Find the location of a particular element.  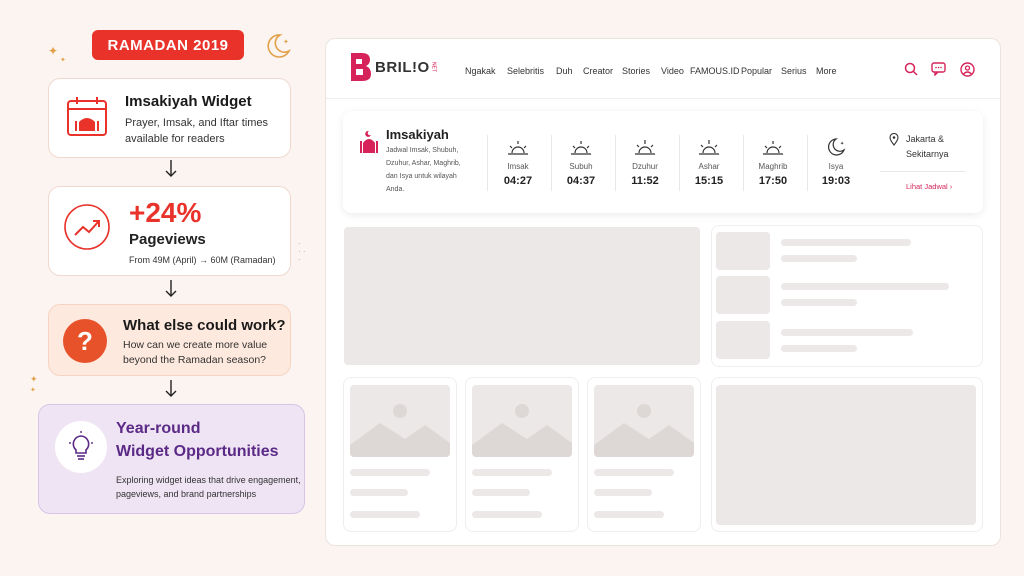

card-desc-line2: available for readers is located at coordinates (175, 139).